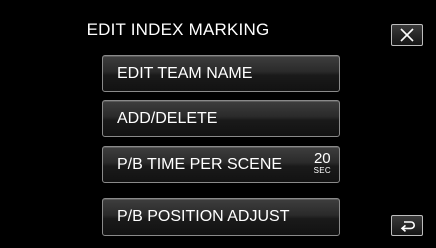 Image resolution: width=436 pixels, height=248 pixels. I want to click on back-arrow-icon, so click(407, 226).